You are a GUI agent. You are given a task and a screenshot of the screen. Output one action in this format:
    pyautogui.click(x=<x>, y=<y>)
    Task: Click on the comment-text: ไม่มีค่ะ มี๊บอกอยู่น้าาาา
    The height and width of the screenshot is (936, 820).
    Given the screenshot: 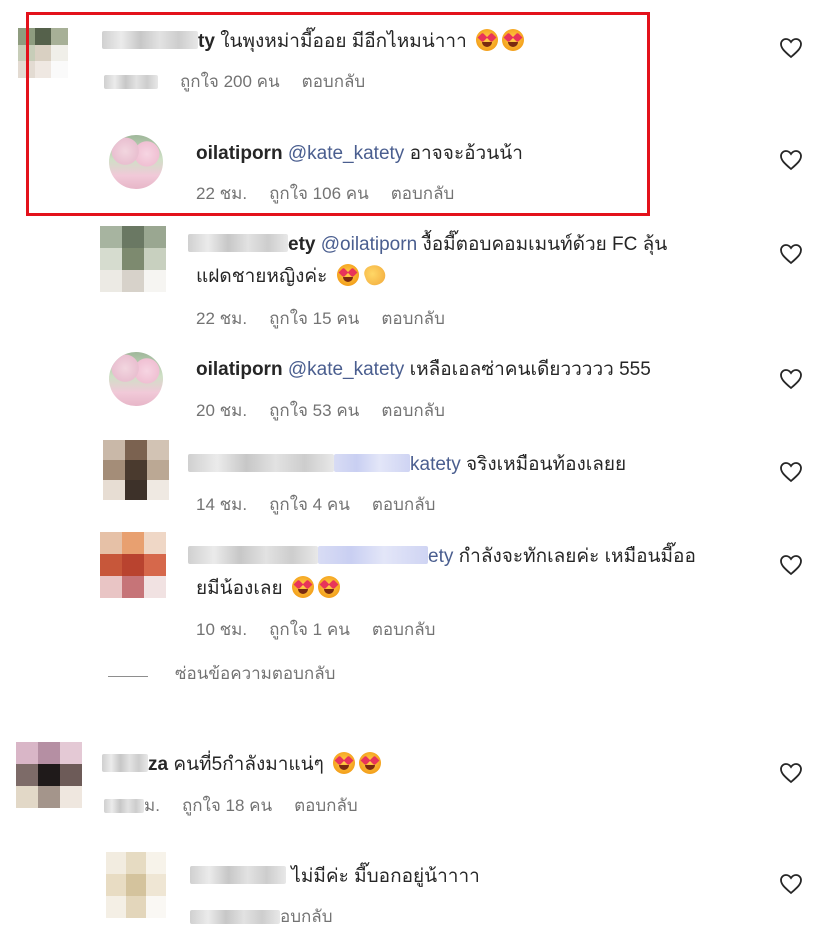 What is the action you would take?
    pyautogui.click(x=385, y=876)
    